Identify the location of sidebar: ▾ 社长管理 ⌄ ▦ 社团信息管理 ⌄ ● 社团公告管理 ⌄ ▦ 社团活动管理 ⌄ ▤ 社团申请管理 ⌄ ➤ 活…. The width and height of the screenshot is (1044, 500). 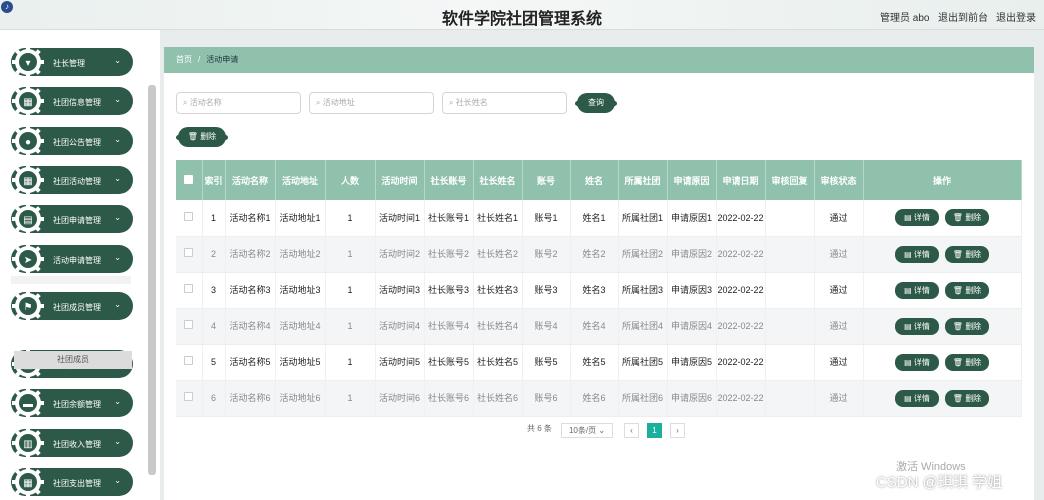
(80, 265).